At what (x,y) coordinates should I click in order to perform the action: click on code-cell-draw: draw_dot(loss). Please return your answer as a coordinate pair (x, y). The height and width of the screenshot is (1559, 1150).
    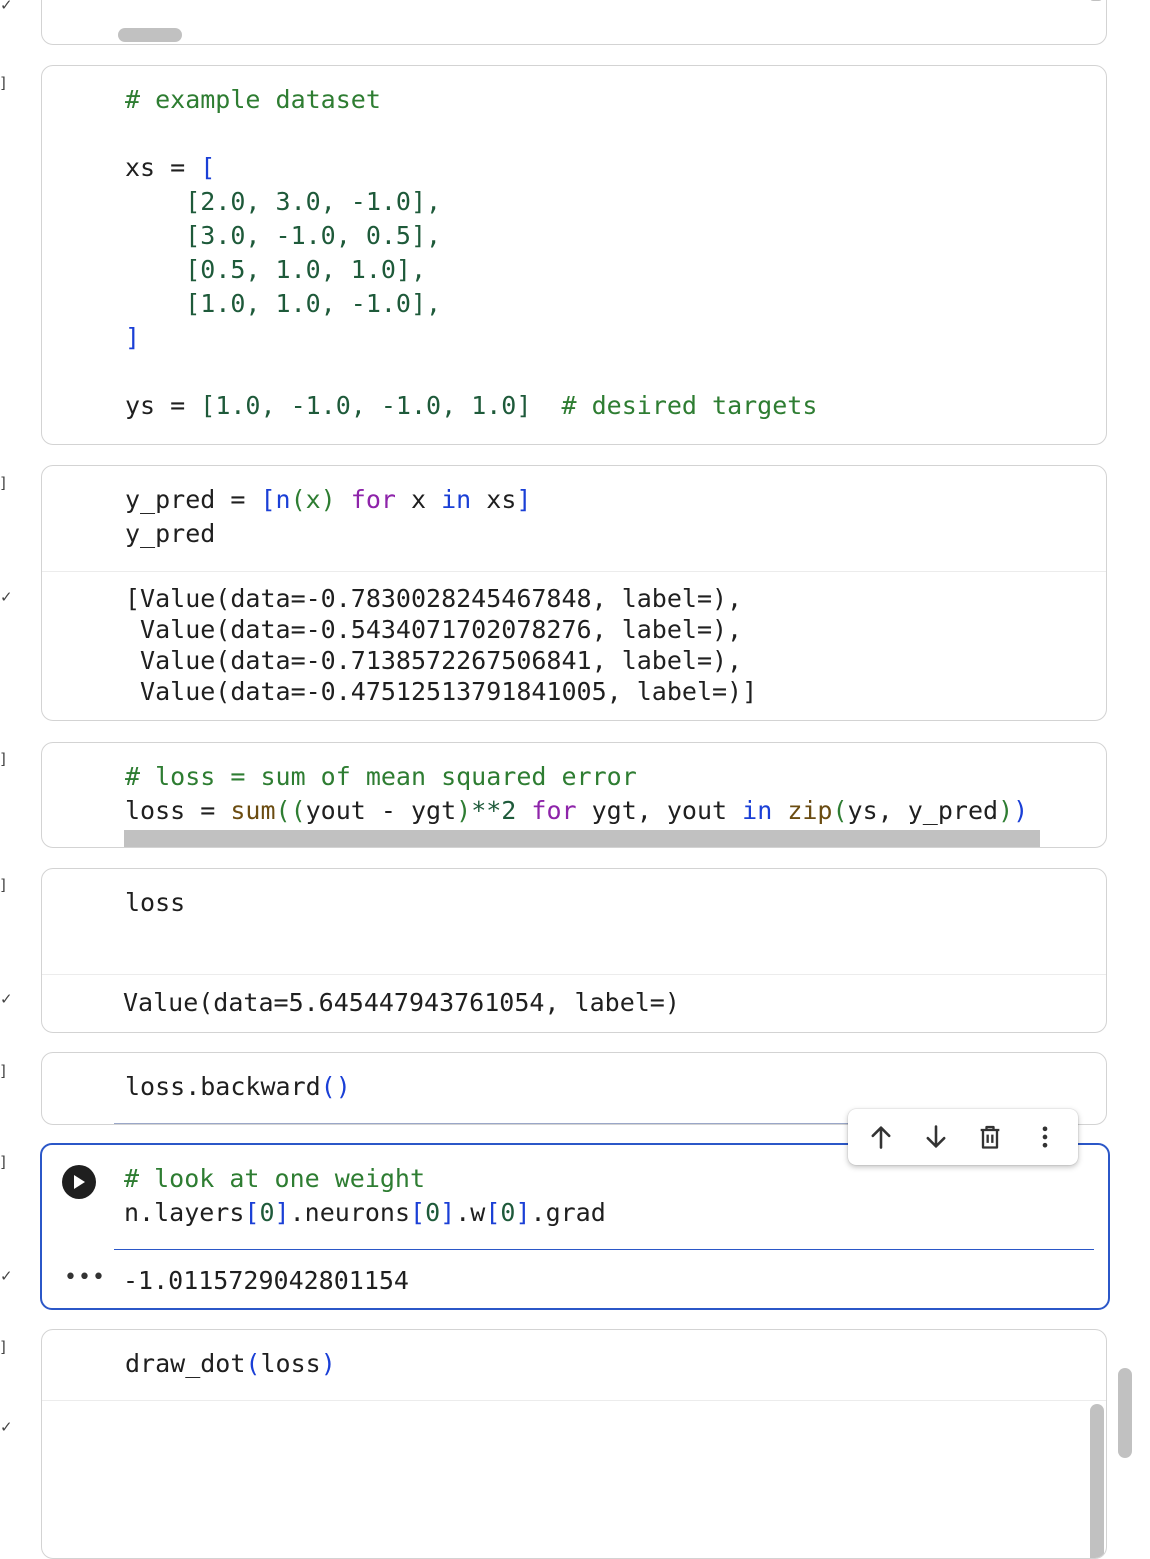
    Looking at the image, I should click on (574, 1444).